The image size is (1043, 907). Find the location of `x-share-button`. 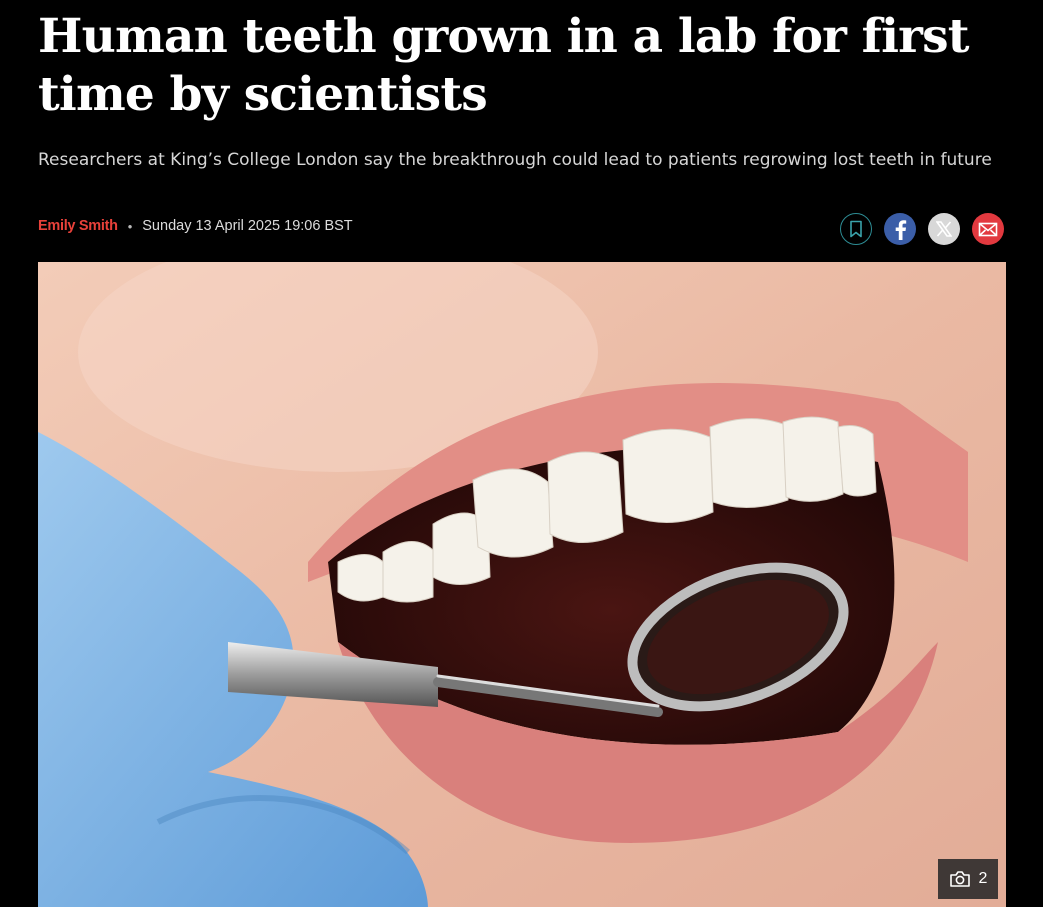

x-share-button is located at coordinates (944, 229).